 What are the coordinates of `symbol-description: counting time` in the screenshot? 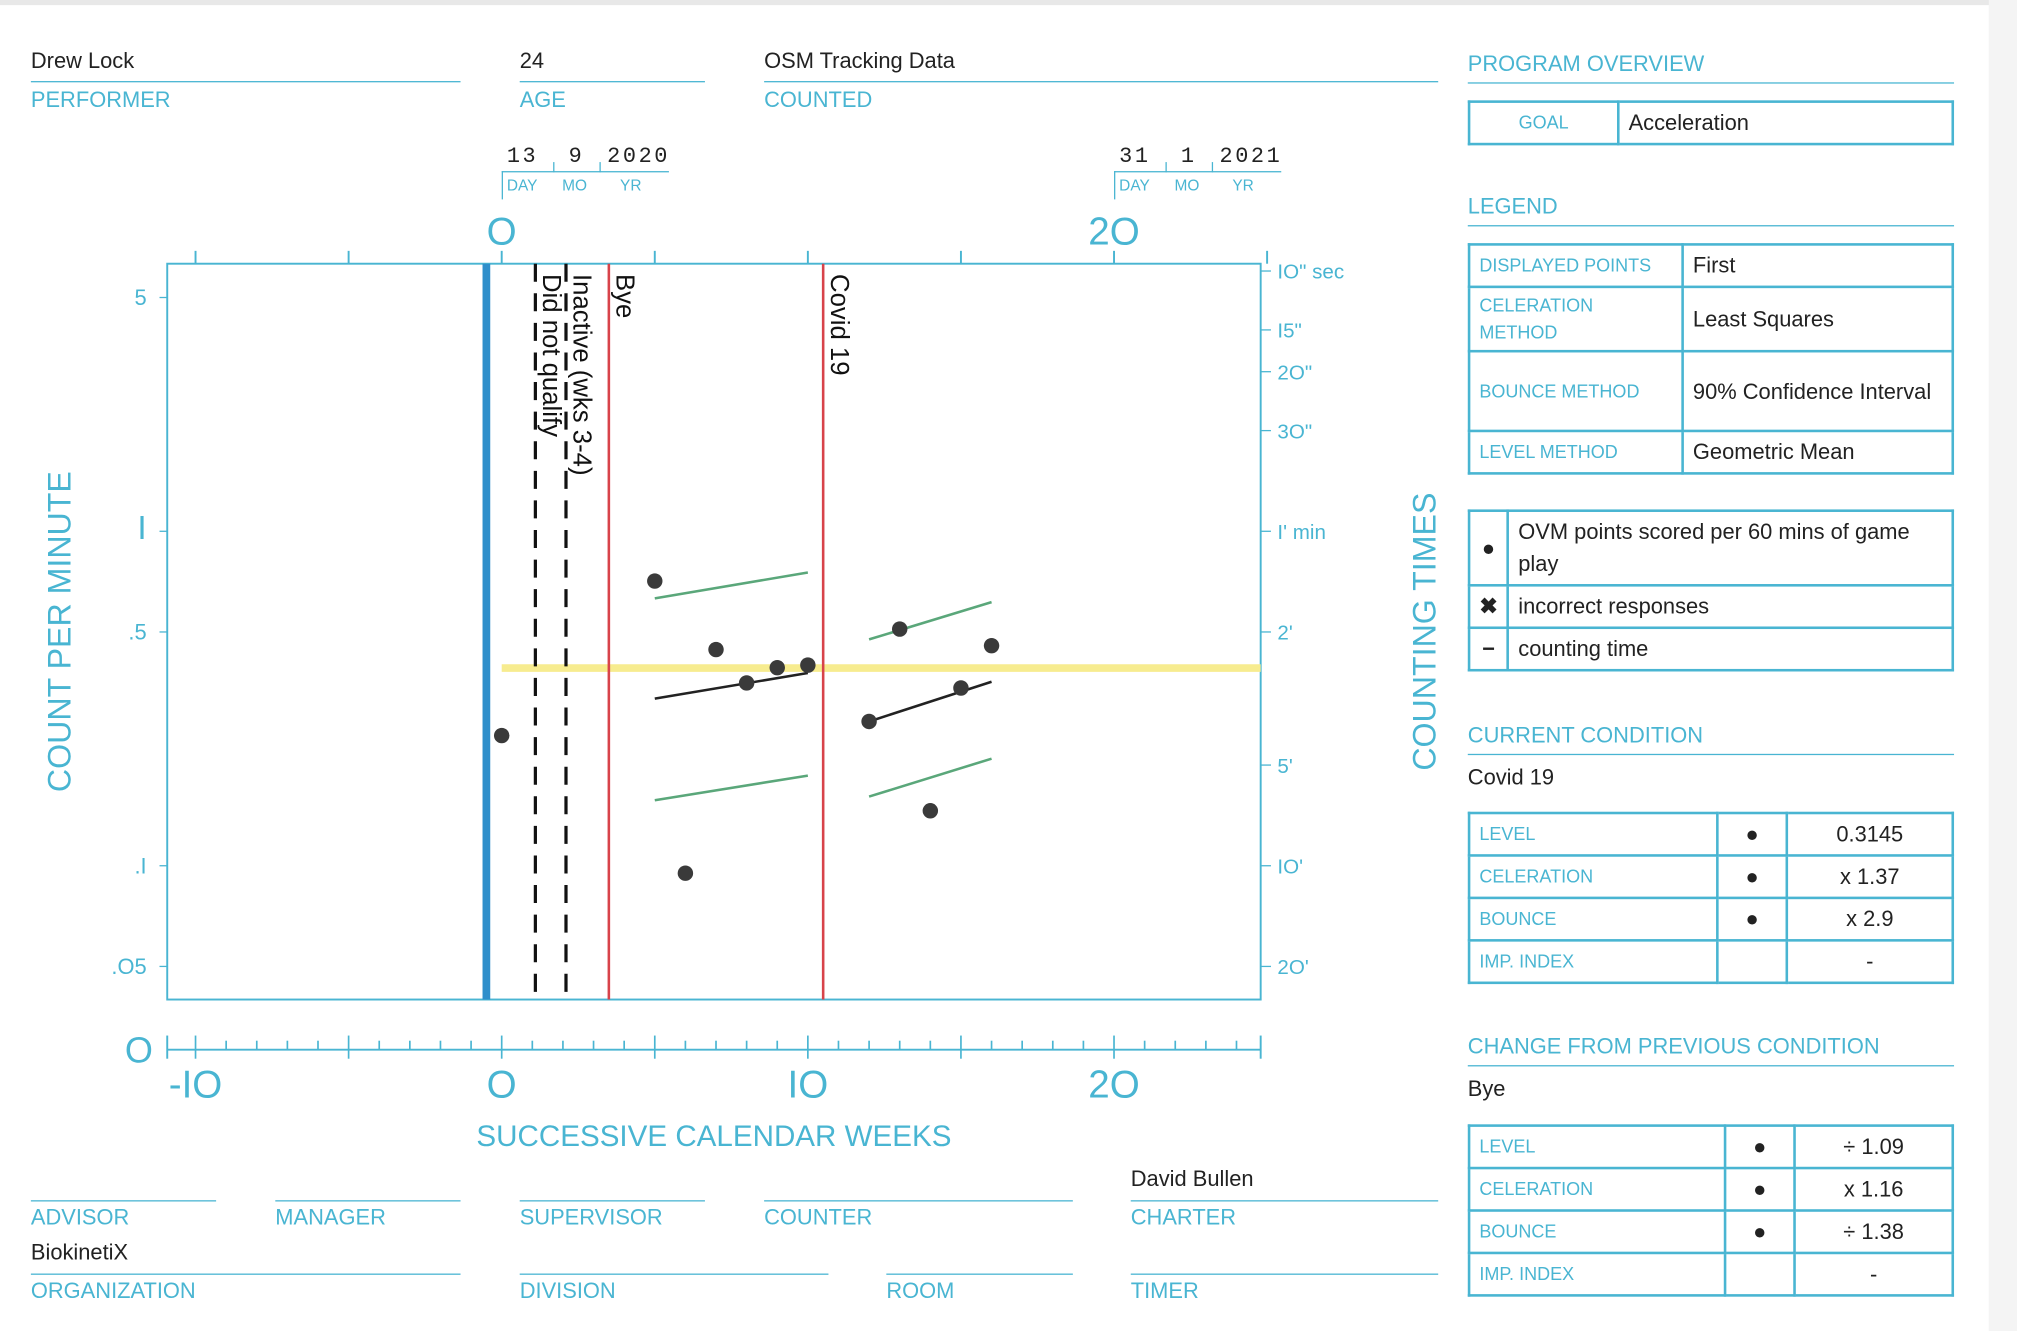 It's located at (1730, 649).